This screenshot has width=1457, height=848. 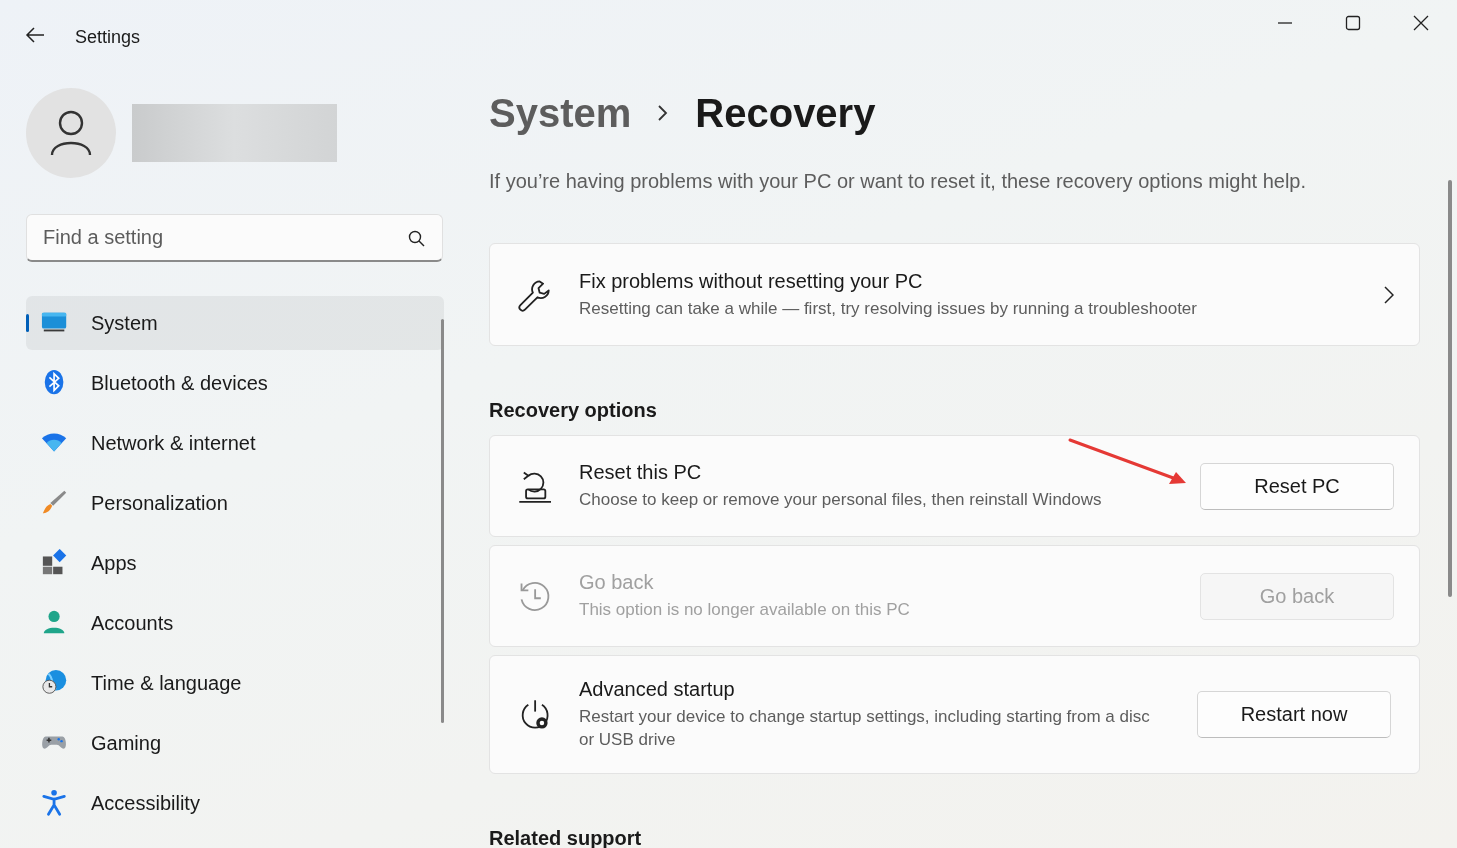 What do you see at coordinates (132, 623) in the screenshot?
I see `sidebar-label: Accounts` at bounding box center [132, 623].